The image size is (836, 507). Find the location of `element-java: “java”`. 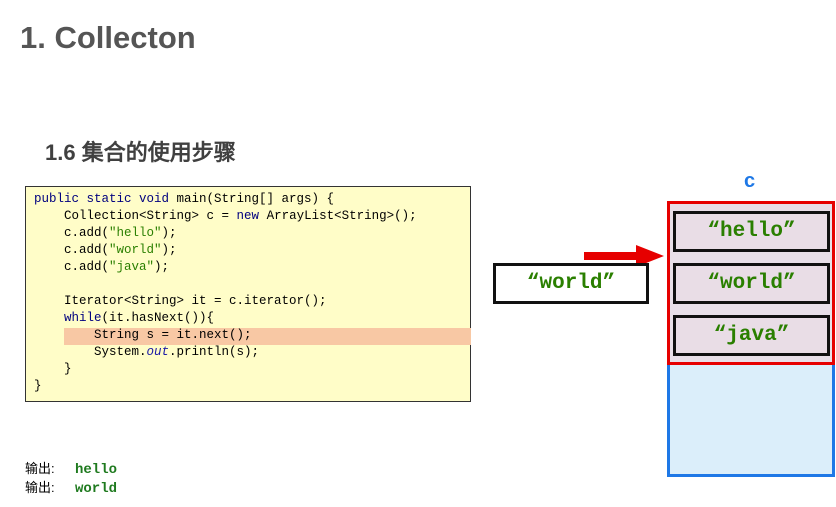

element-java: “java” is located at coordinates (751, 335).